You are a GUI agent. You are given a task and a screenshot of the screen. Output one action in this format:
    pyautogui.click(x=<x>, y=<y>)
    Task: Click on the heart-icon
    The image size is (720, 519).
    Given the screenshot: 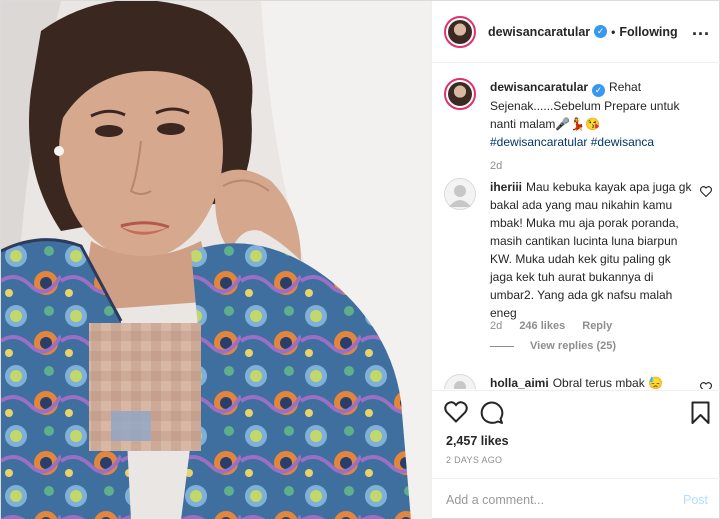 What is the action you would take?
    pyautogui.click(x=456, y=412)
    